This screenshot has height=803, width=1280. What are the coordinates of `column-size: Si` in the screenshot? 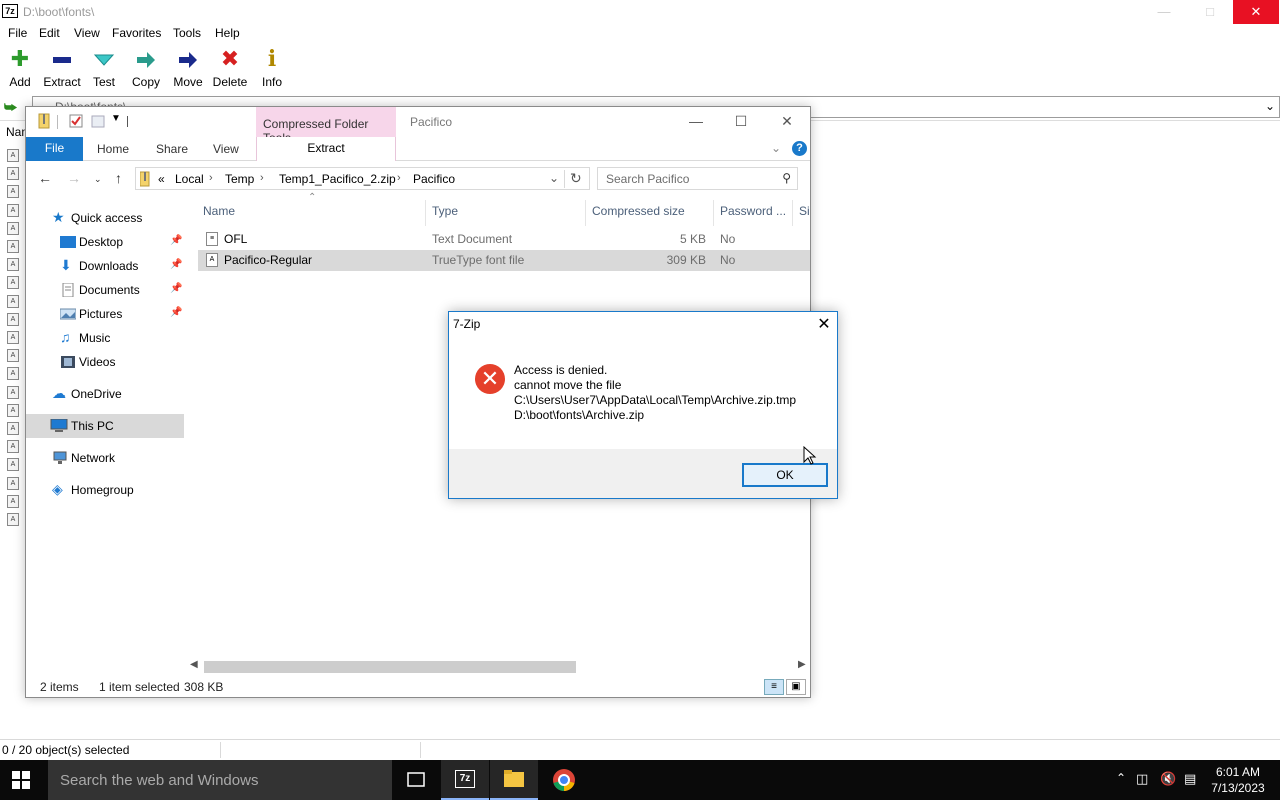 It's located at (804, 211).